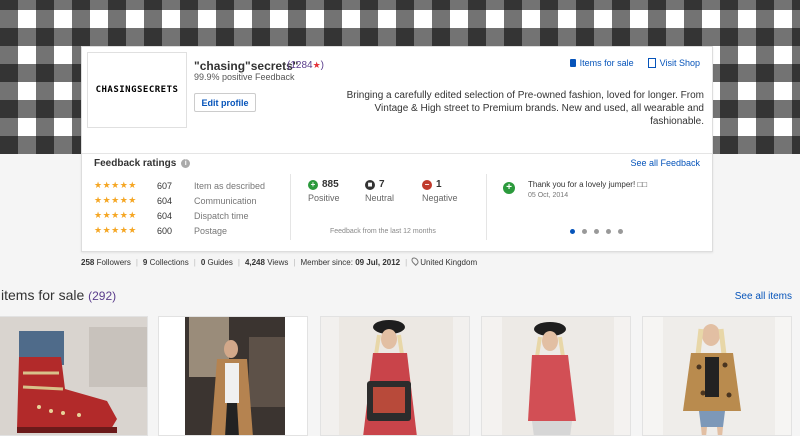  I want to click on collections-stat: 9 Collections, so click(166, 262).